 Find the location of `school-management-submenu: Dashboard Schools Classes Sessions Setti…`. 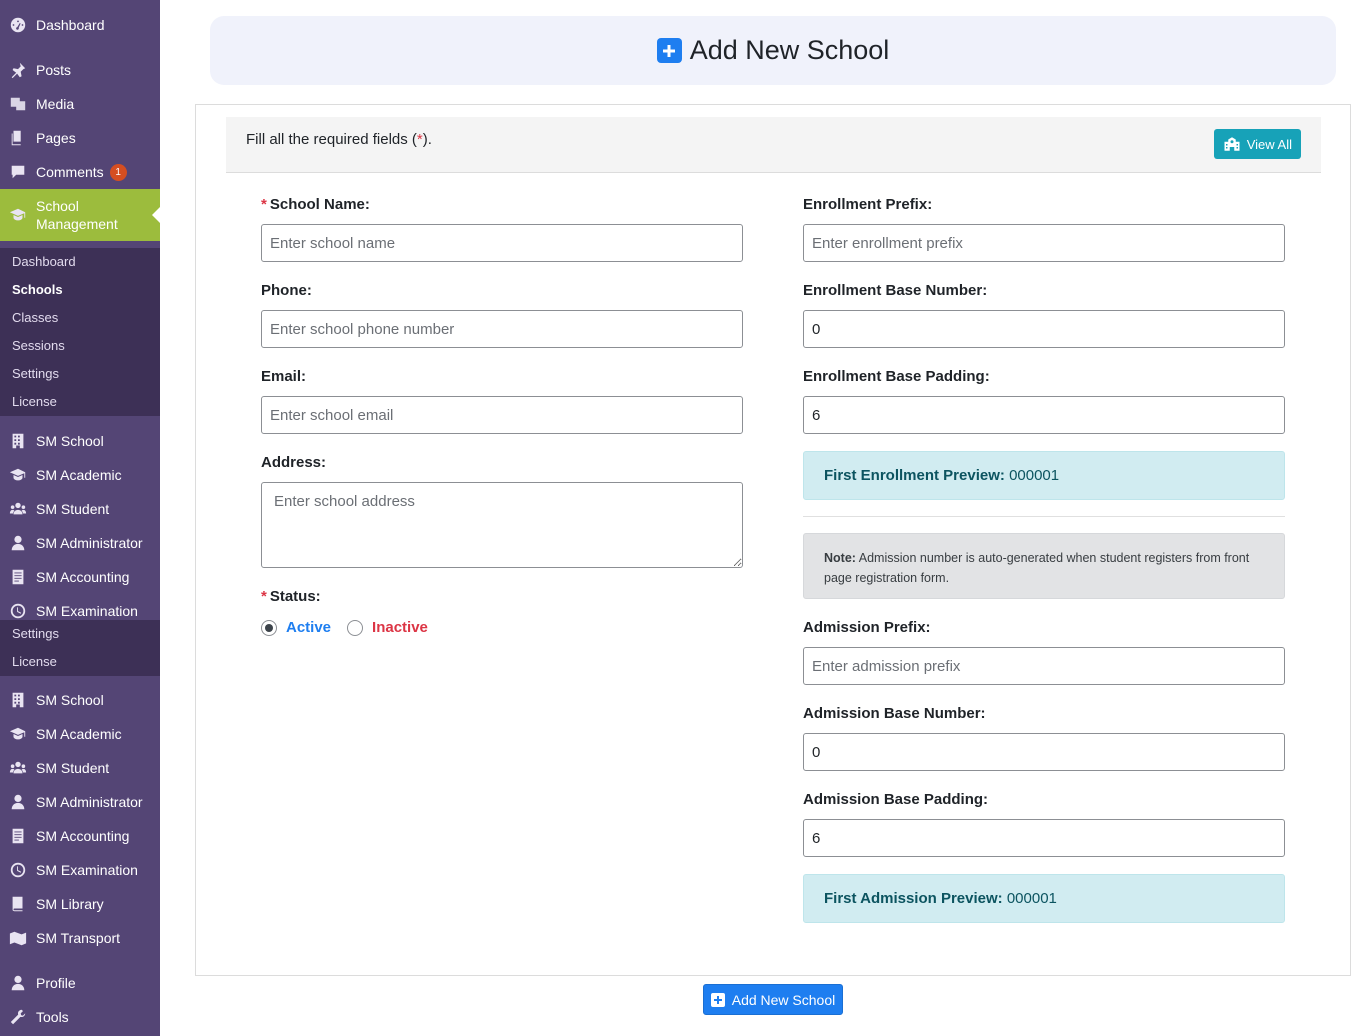

school-management-submenu: Dashboard Schools Classes Sessions Setti… is located at coordinates (80, 332).